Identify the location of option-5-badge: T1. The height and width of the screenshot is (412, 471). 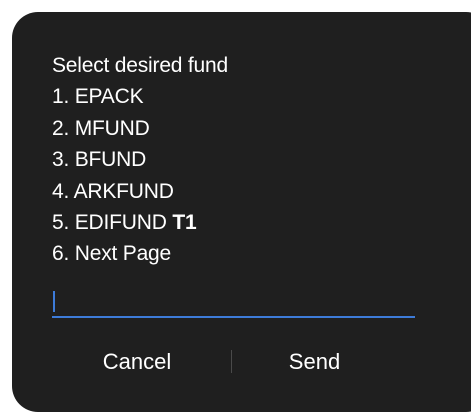
(184, 223).